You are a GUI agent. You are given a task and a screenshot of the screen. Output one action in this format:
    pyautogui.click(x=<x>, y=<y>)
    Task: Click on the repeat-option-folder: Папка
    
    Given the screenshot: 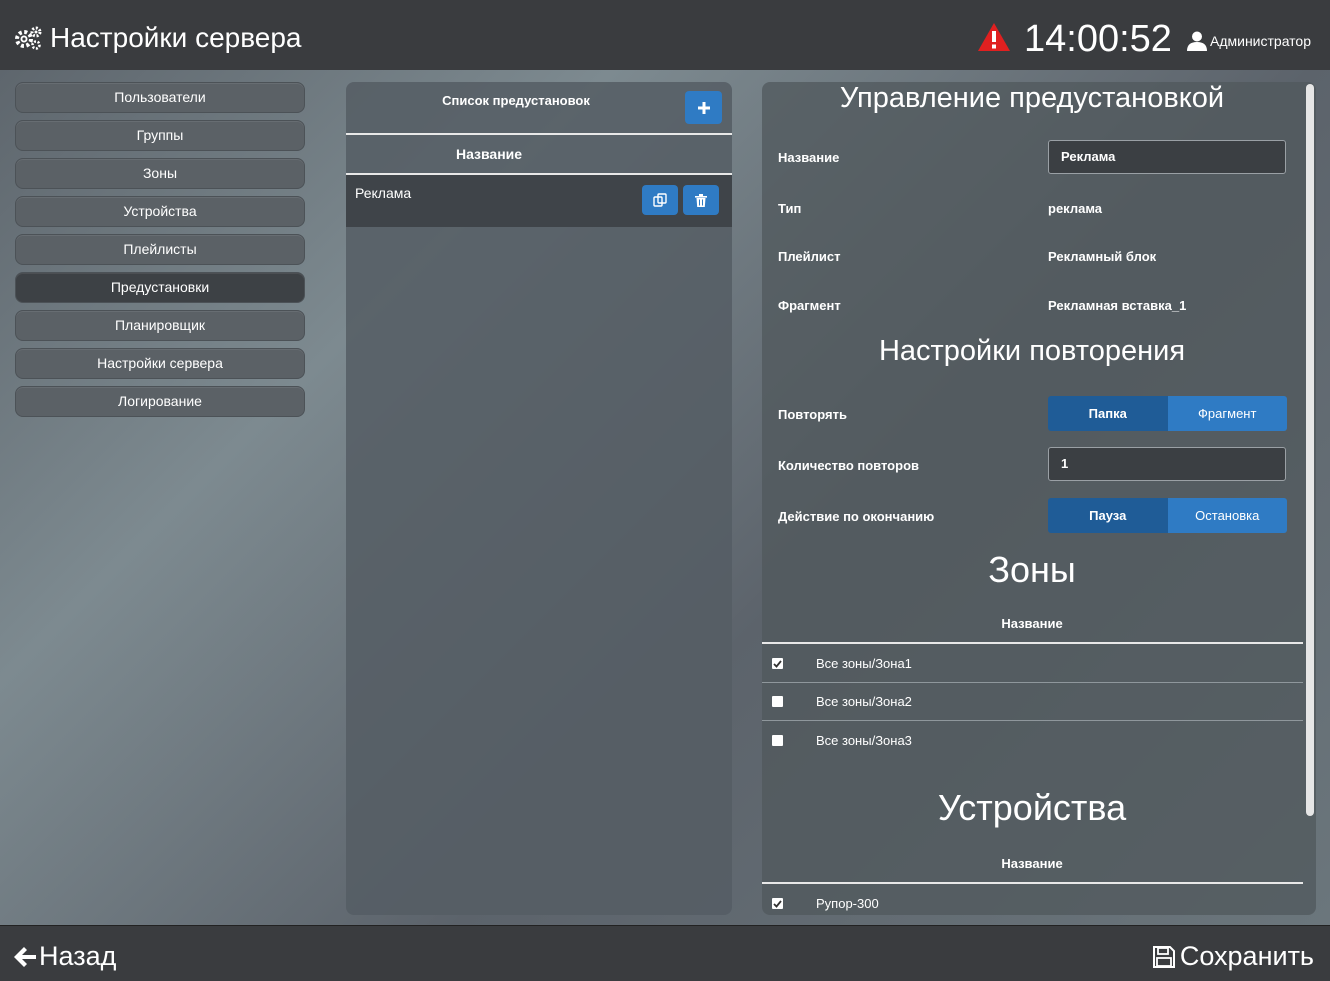 What is the action you would take?
    pyautogui.click(x=1108, y=413)
    